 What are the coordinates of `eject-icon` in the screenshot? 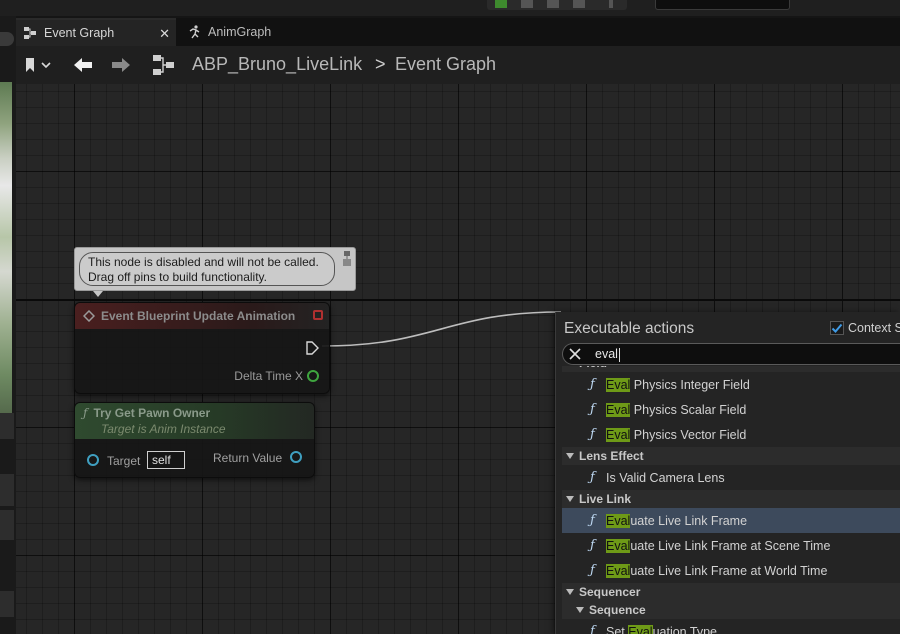 It's located at (579, 4).